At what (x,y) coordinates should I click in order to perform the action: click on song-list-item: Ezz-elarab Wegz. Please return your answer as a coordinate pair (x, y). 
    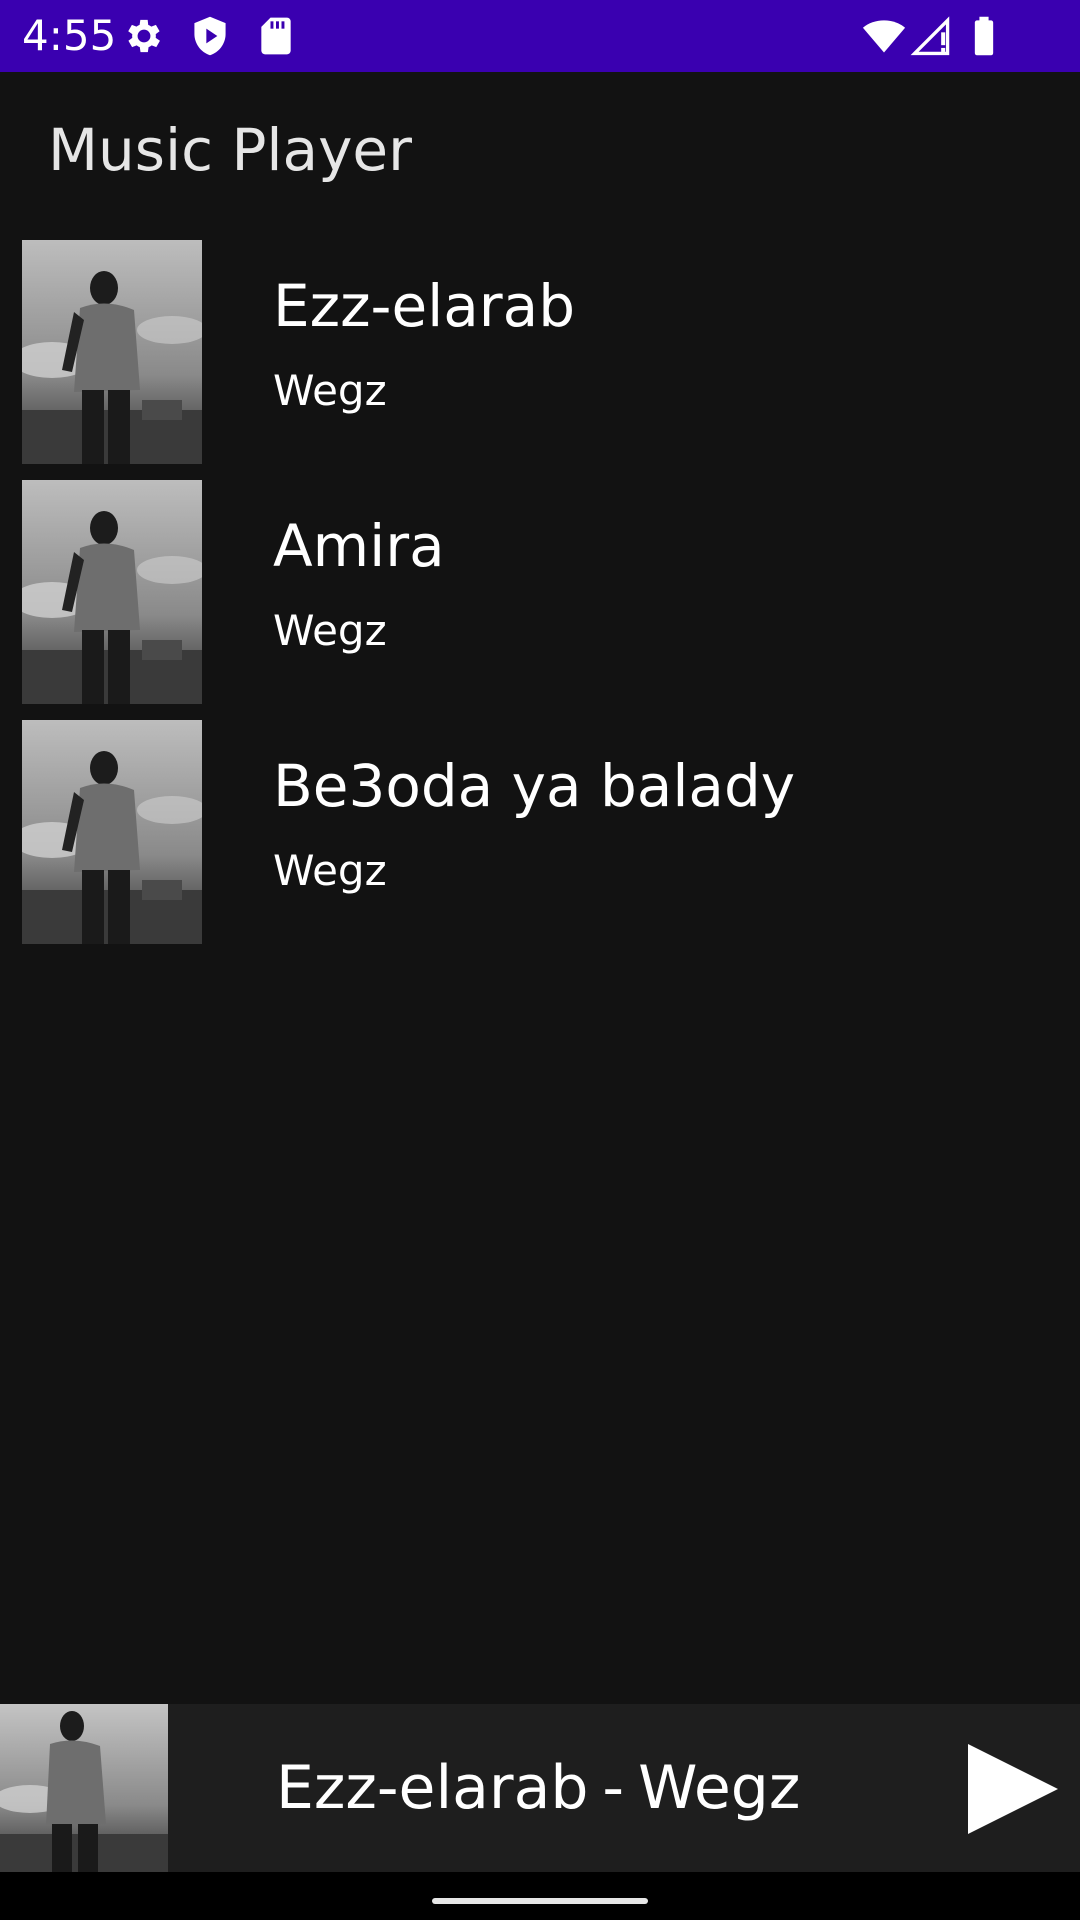
    Looking at the image, I should click on (540, 360).